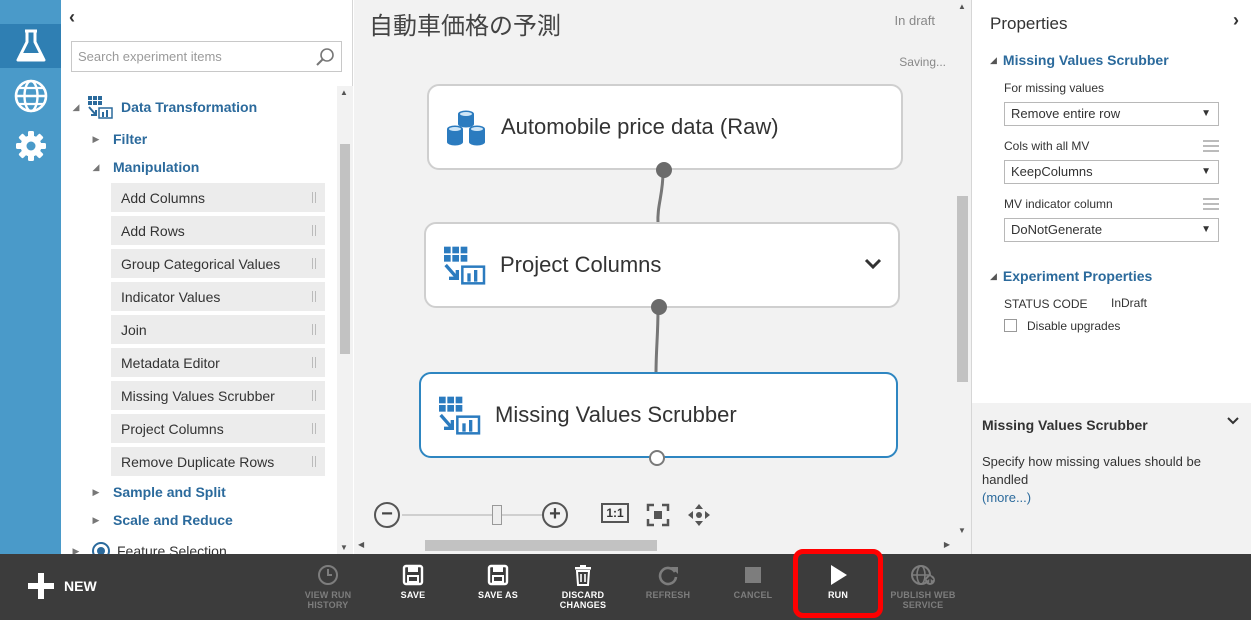  What do you see at coordinates (498, 589) in the screenshot?
I see `save-as-button: SAVE AS` at bounding box center [498, 589].